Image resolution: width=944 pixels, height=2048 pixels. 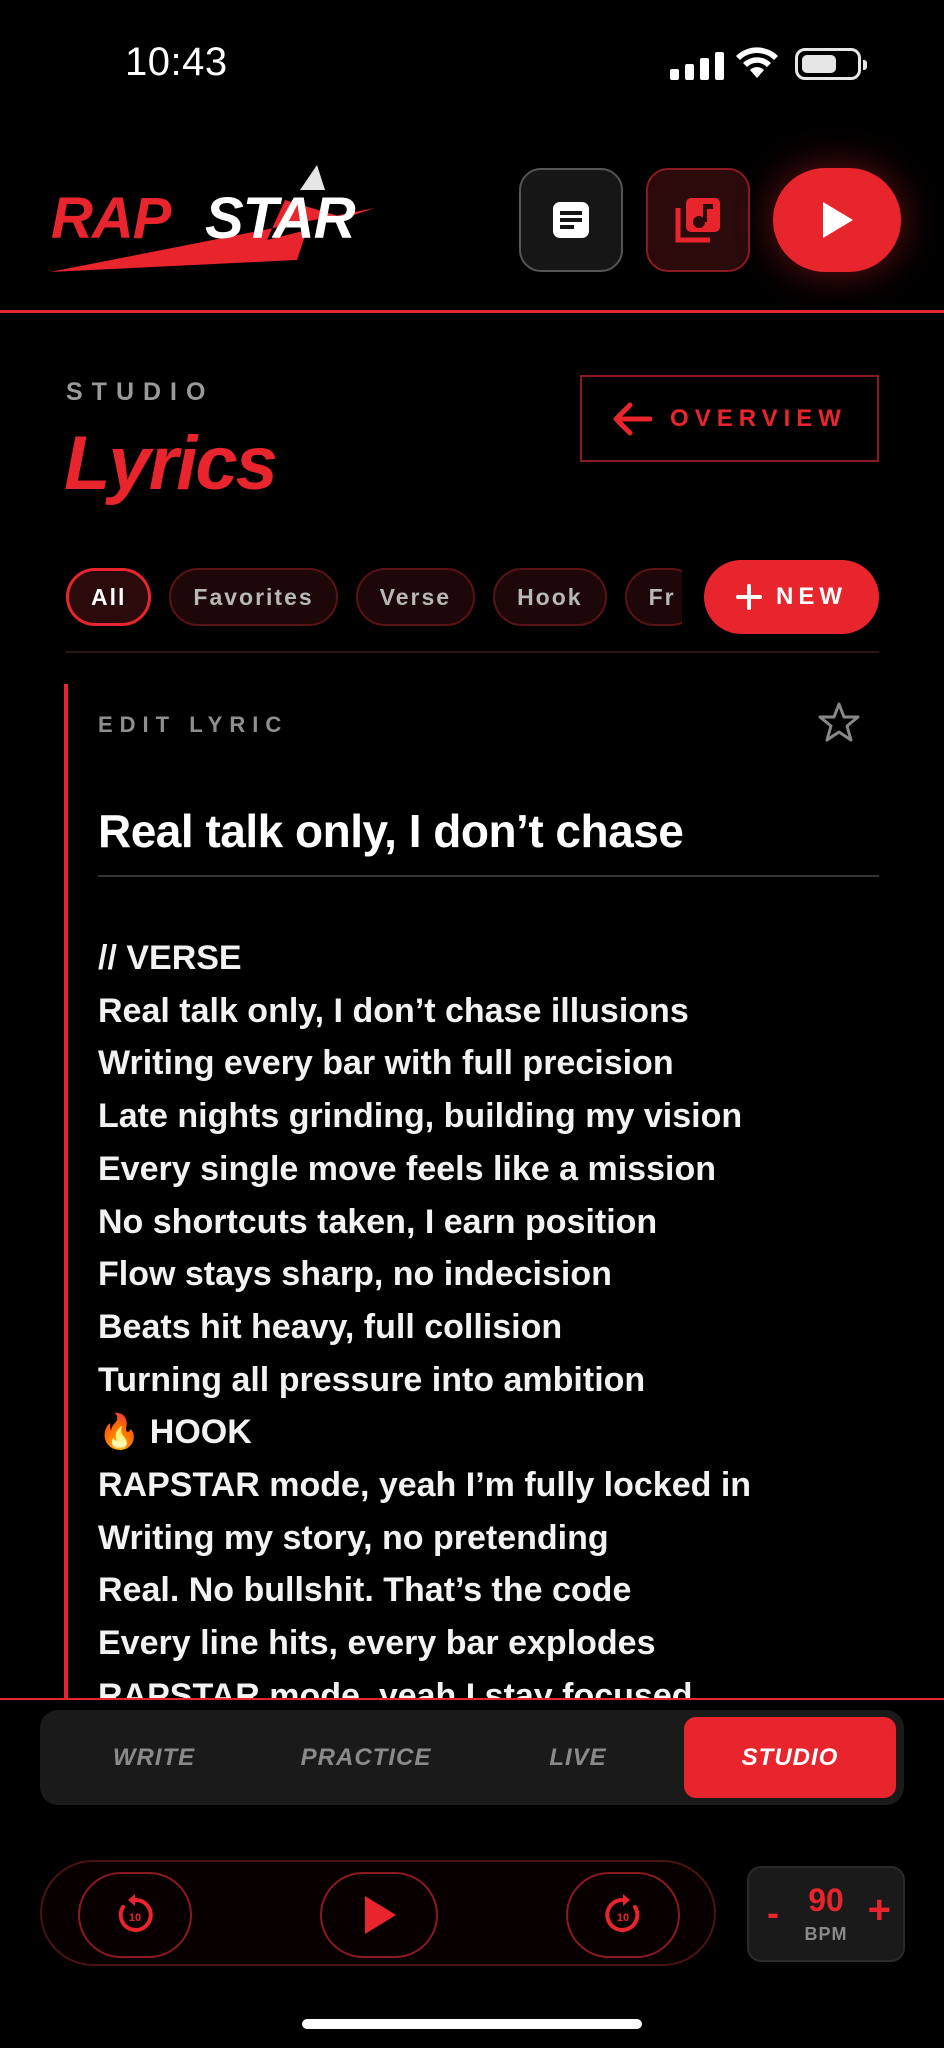 I want to click on skip-back-button: 10, so click(x=135, y=1915).